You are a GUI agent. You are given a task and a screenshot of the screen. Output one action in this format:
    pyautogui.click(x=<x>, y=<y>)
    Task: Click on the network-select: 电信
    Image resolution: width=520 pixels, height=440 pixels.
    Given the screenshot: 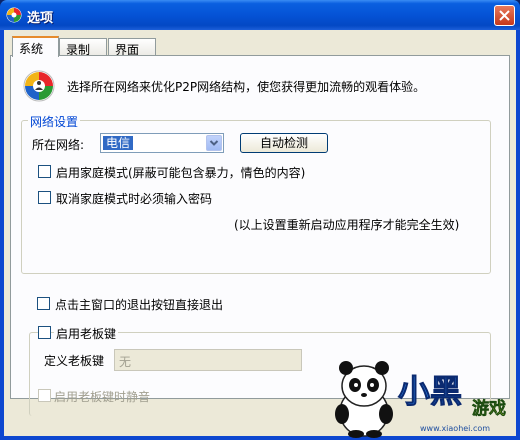 What is the action you would take?
    pyautogui.click(x=162, y=143)
    